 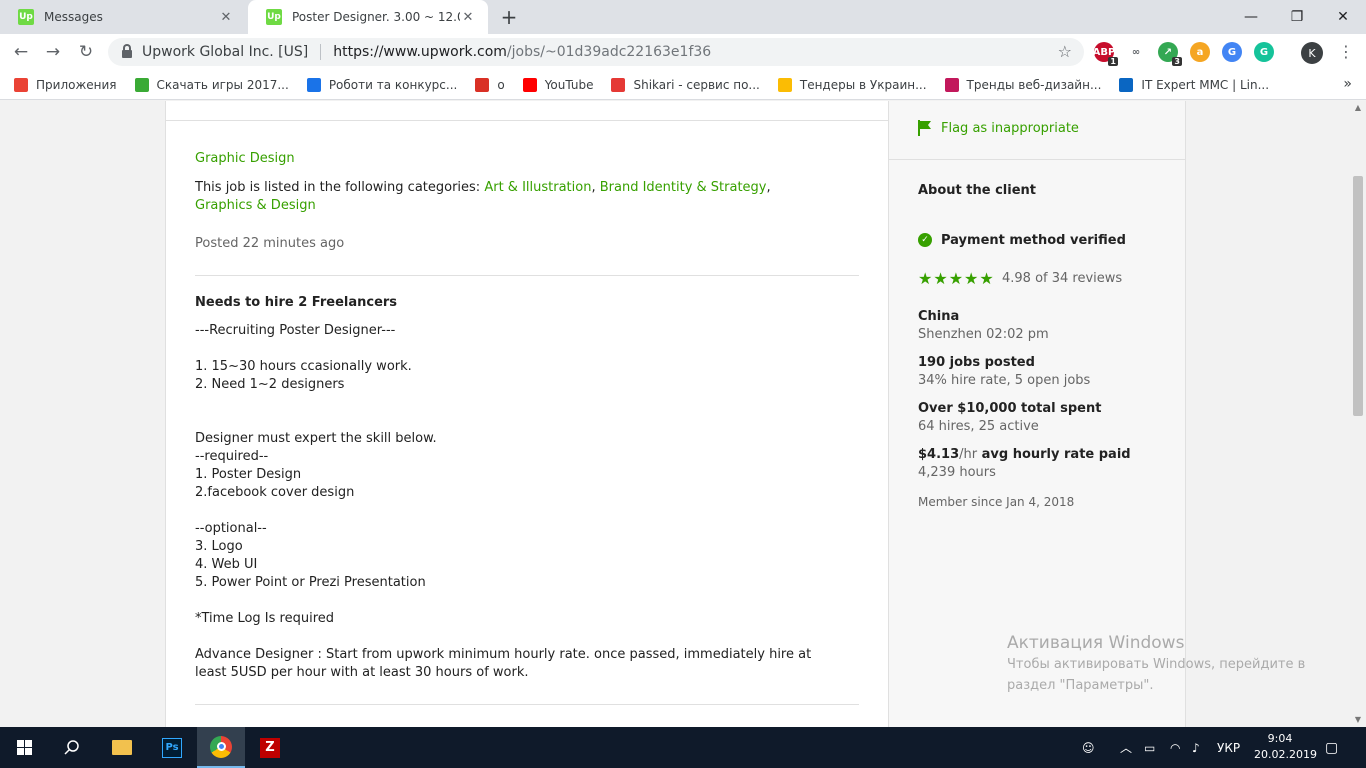 I want to click on star-icon: ★, so click(x=986, y=278).